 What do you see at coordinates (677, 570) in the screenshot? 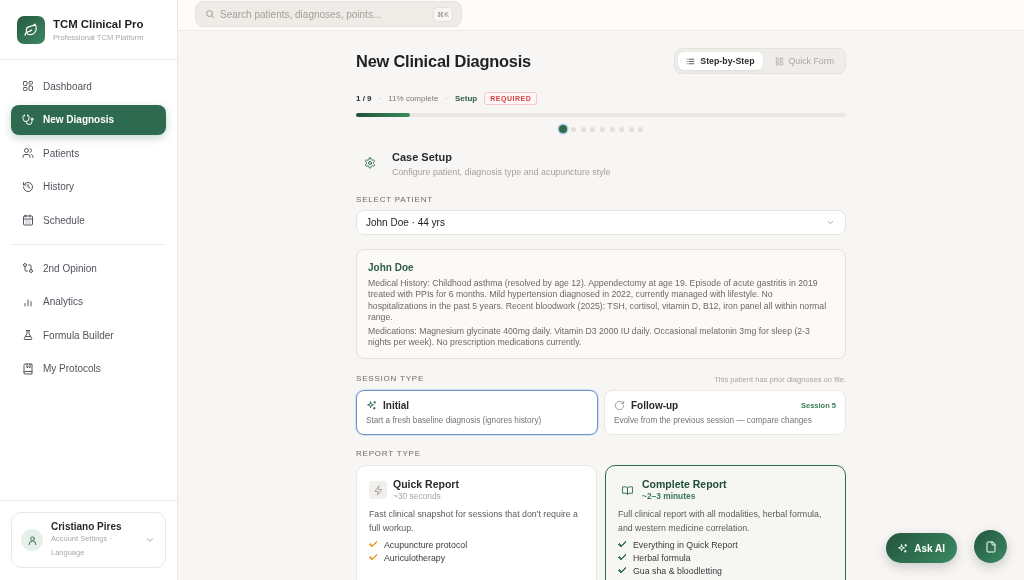
I see `feature-item: Gua sha & bloodletting` at bounding box center [677, 570].